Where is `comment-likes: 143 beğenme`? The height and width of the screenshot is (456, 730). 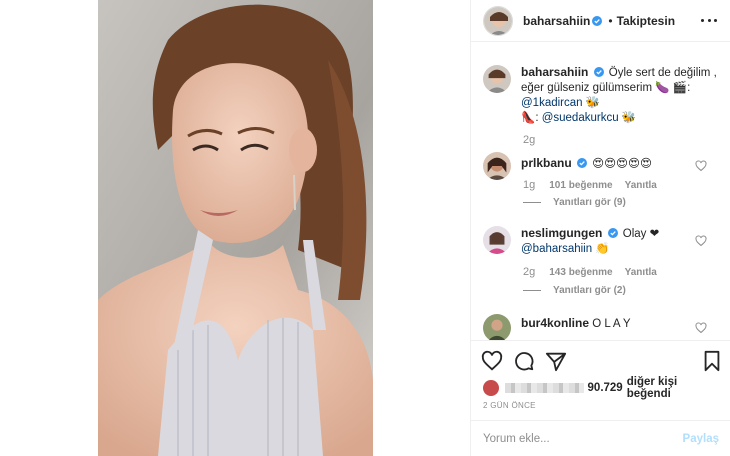
comment-likes: 143 beğenme is located at coordinates (580, 272).